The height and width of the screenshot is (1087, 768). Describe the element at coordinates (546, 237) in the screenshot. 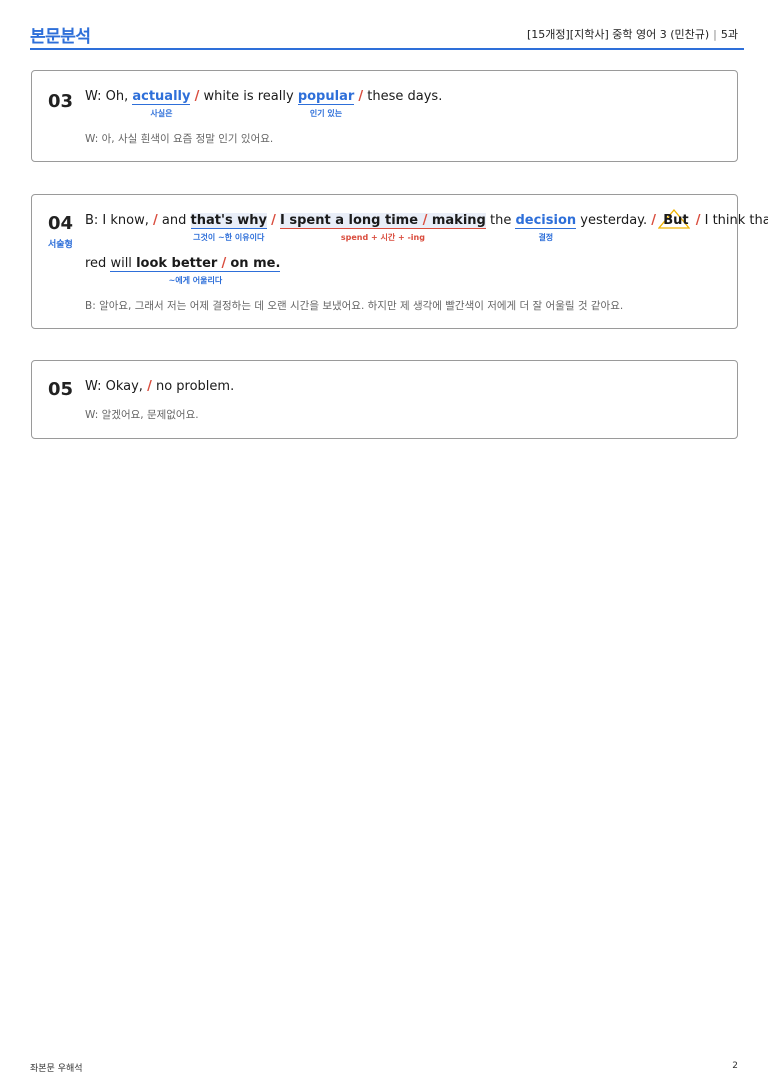

I see `note-decision: 결정` at that location.